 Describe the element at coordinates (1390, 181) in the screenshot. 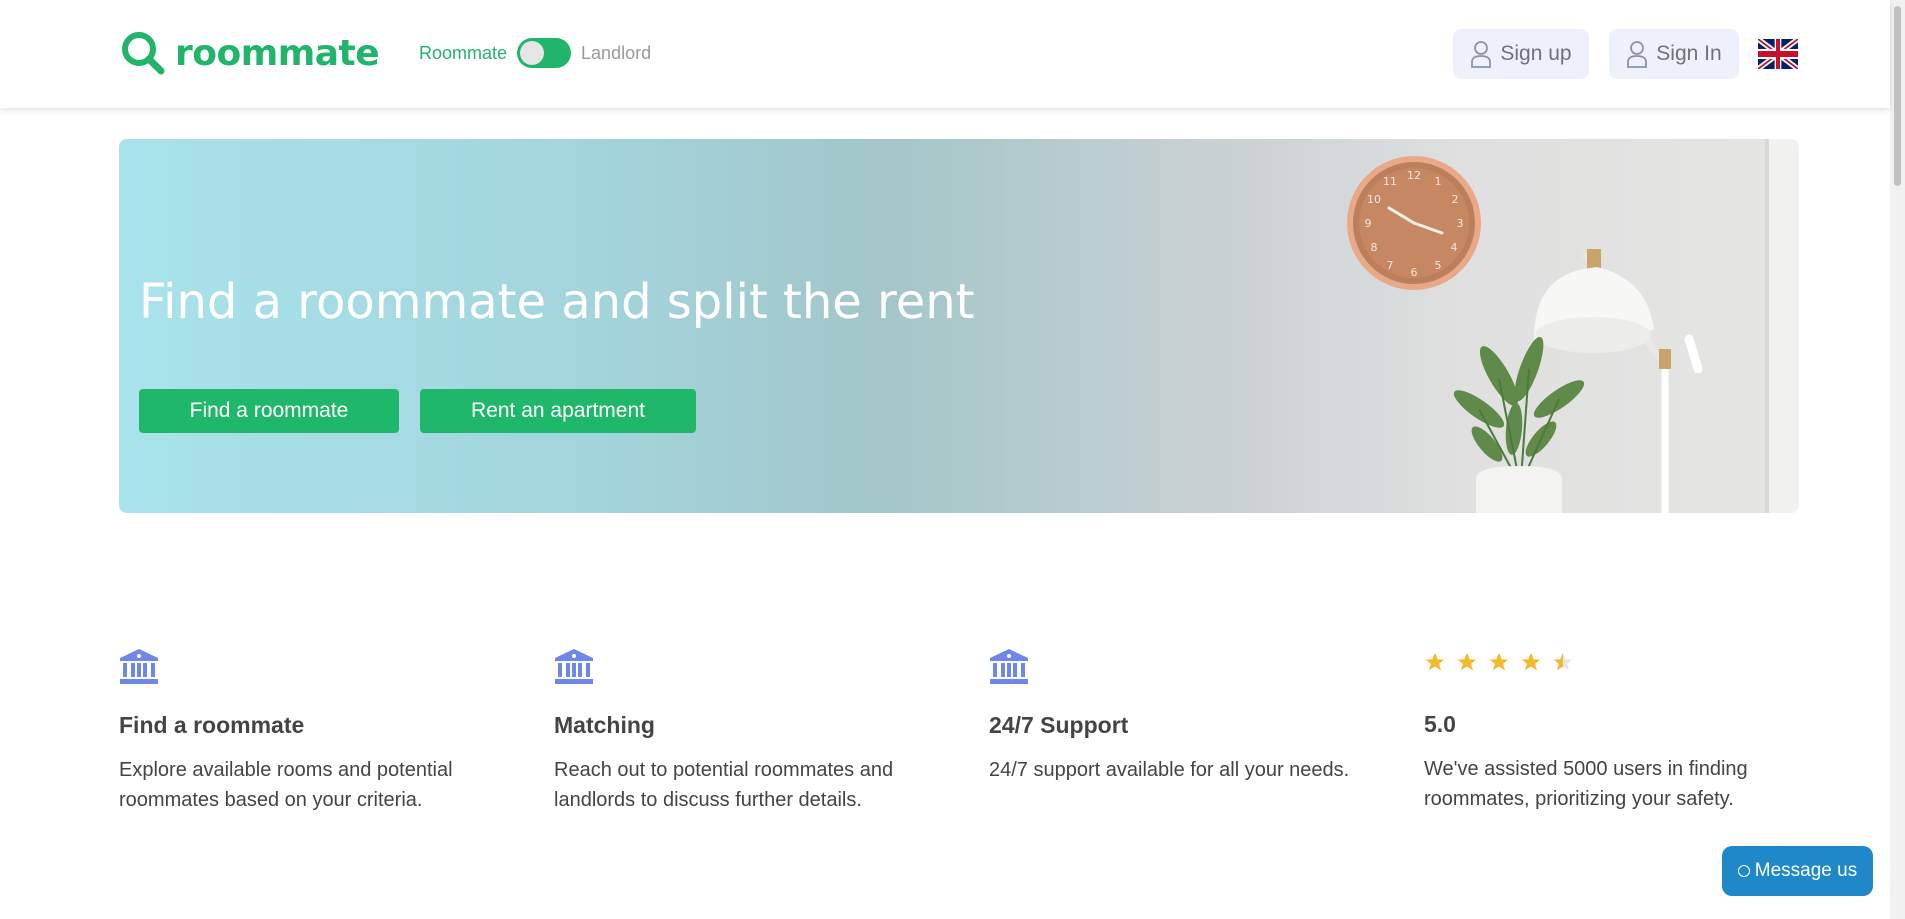

I see `svg-text: 11` at that location.